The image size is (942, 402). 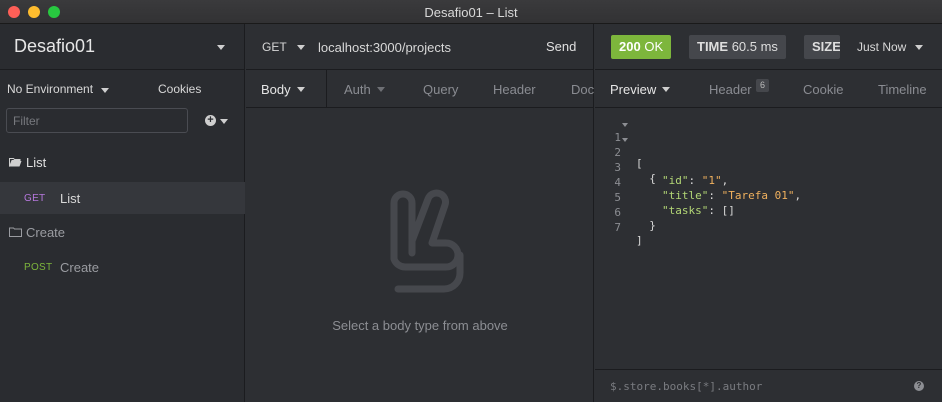 What do you see at coordinates (35, 198) in the screenshot?
I see `method-badge: GET` at bounding box center [35, 198].